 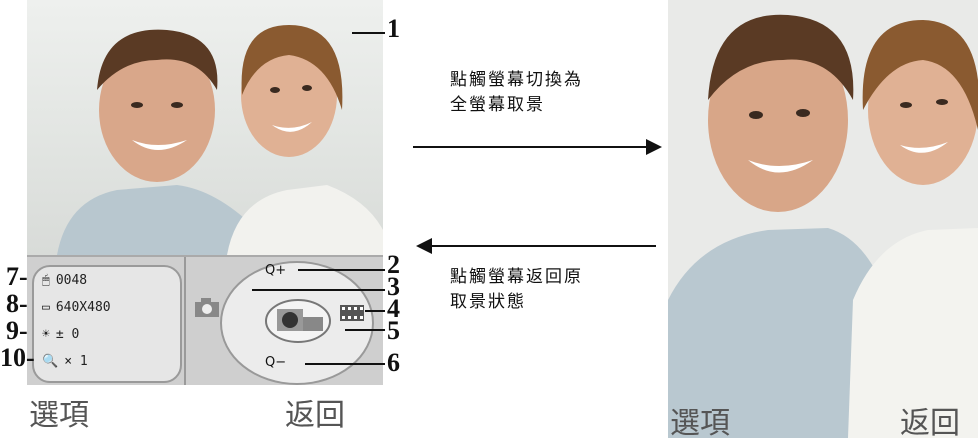 What do you see at coordinates (71, 280) in the screenshot?
I see `shot-count-text: 0048` at bounding box center [71, 280].